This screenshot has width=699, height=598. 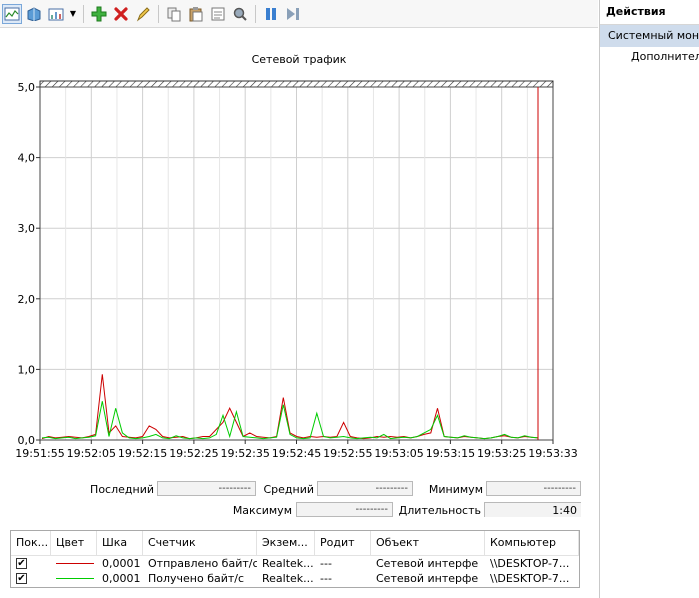 I want to click on x-tick-label: 19:52:35, so click(x=244, y=453).